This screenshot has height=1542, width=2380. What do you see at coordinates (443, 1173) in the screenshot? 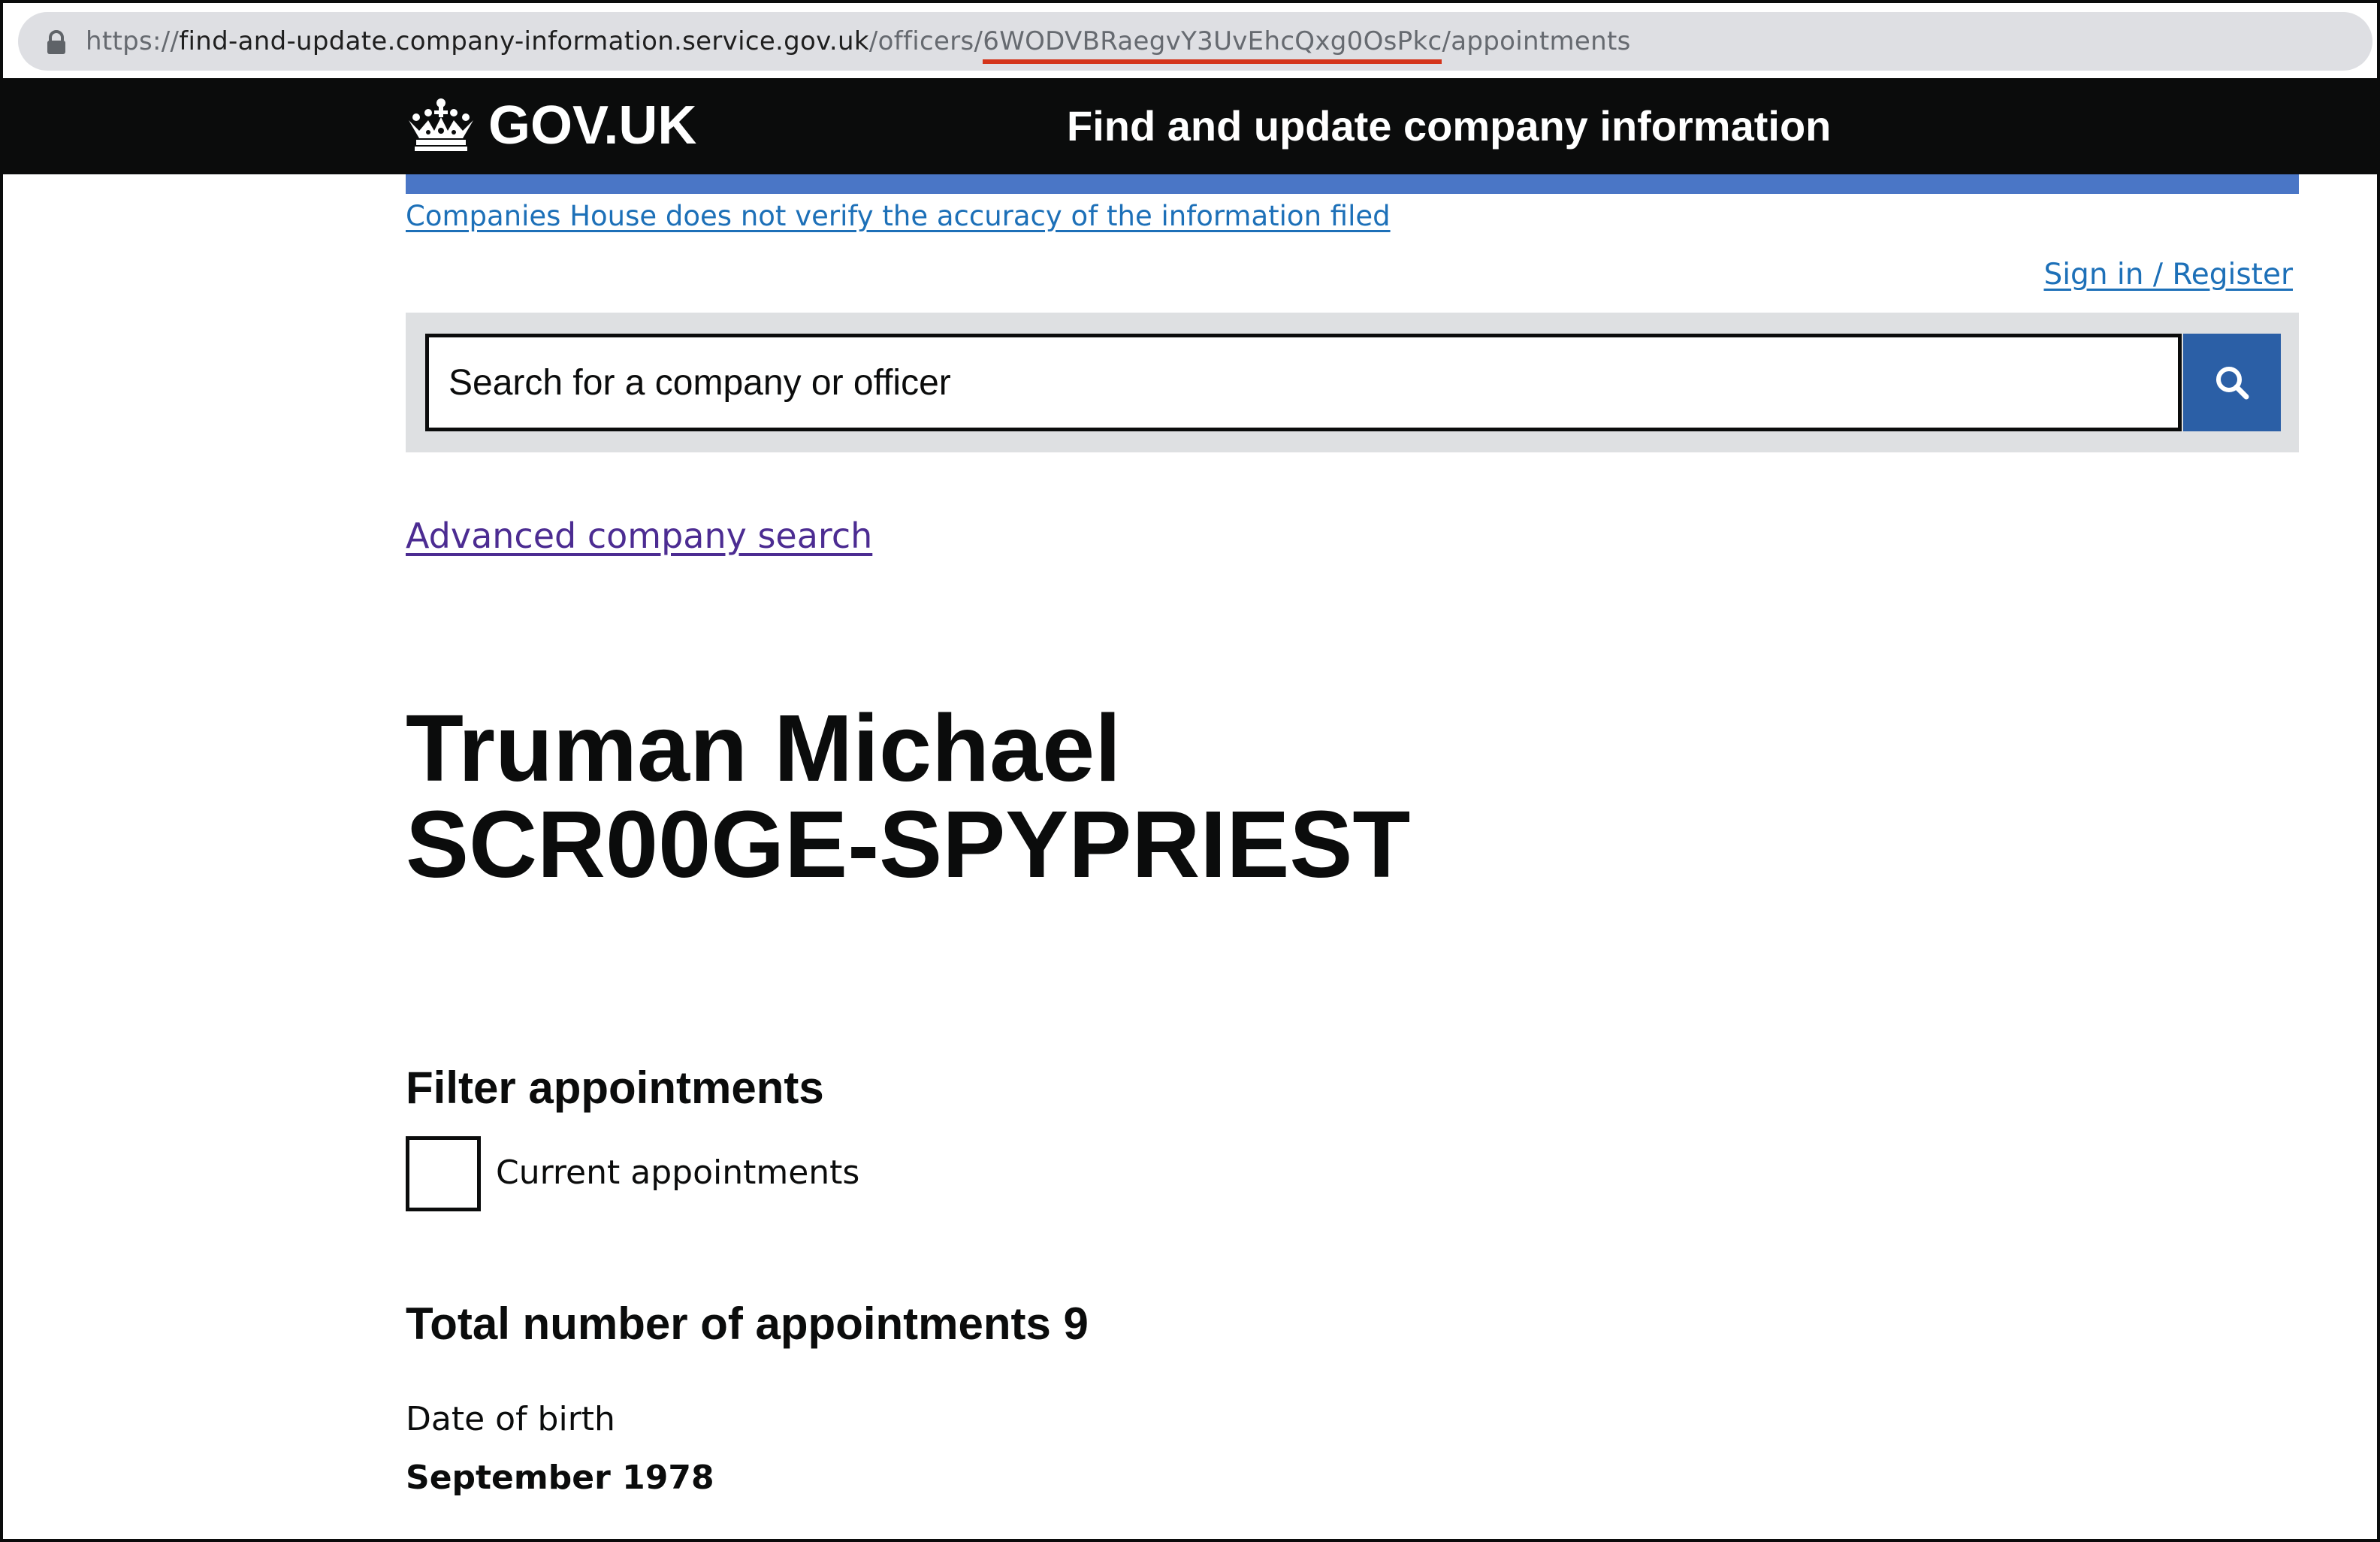
I see `current-appointments-checkbox` at bounding box center [443, 1173].